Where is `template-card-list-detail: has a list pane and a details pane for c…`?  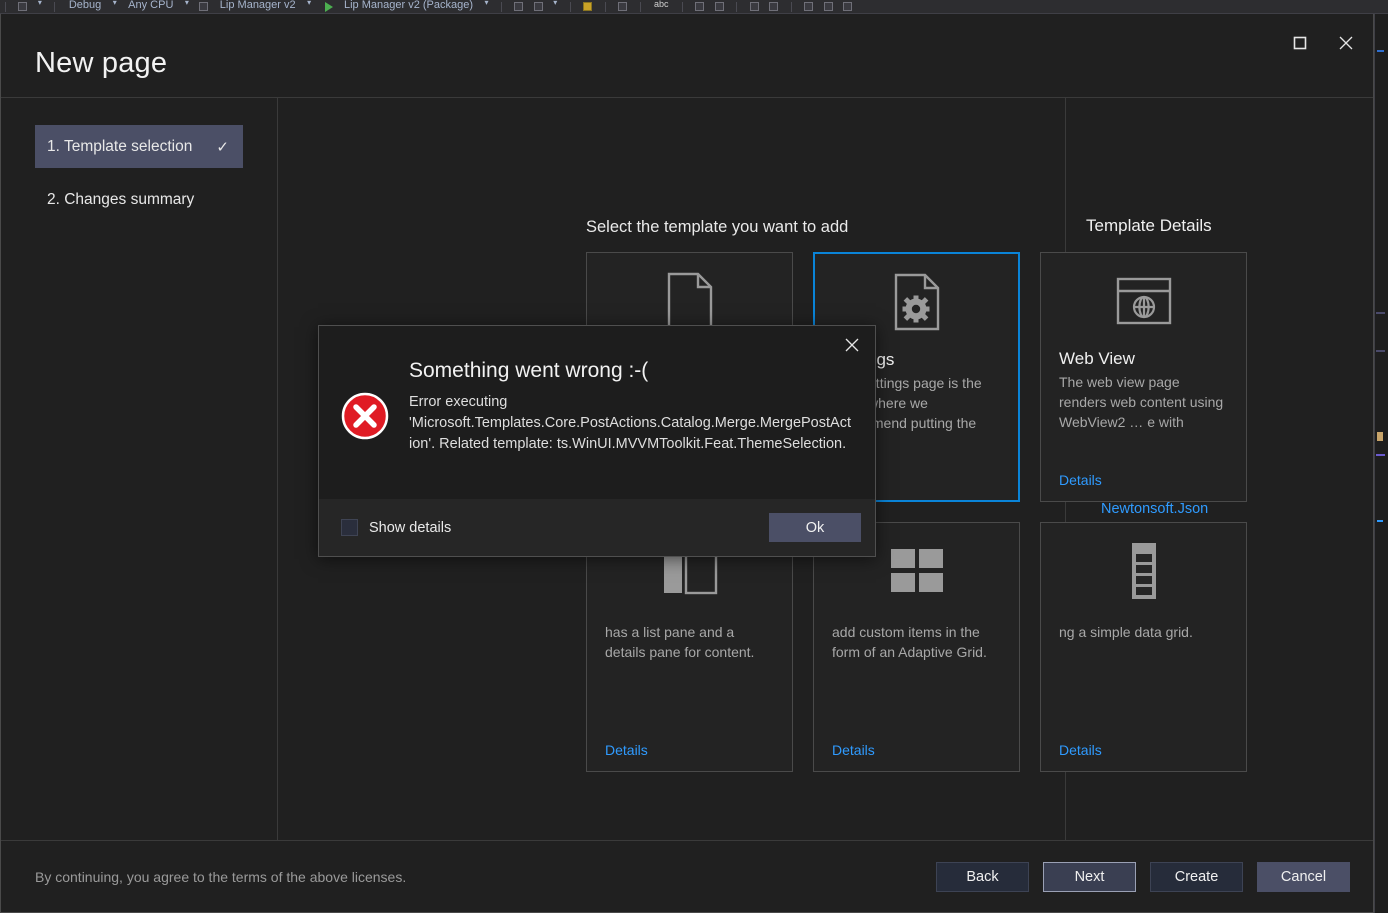 template-card-list-detail: has a list pane and a details pane for c… is located at coordinates (689, 647).